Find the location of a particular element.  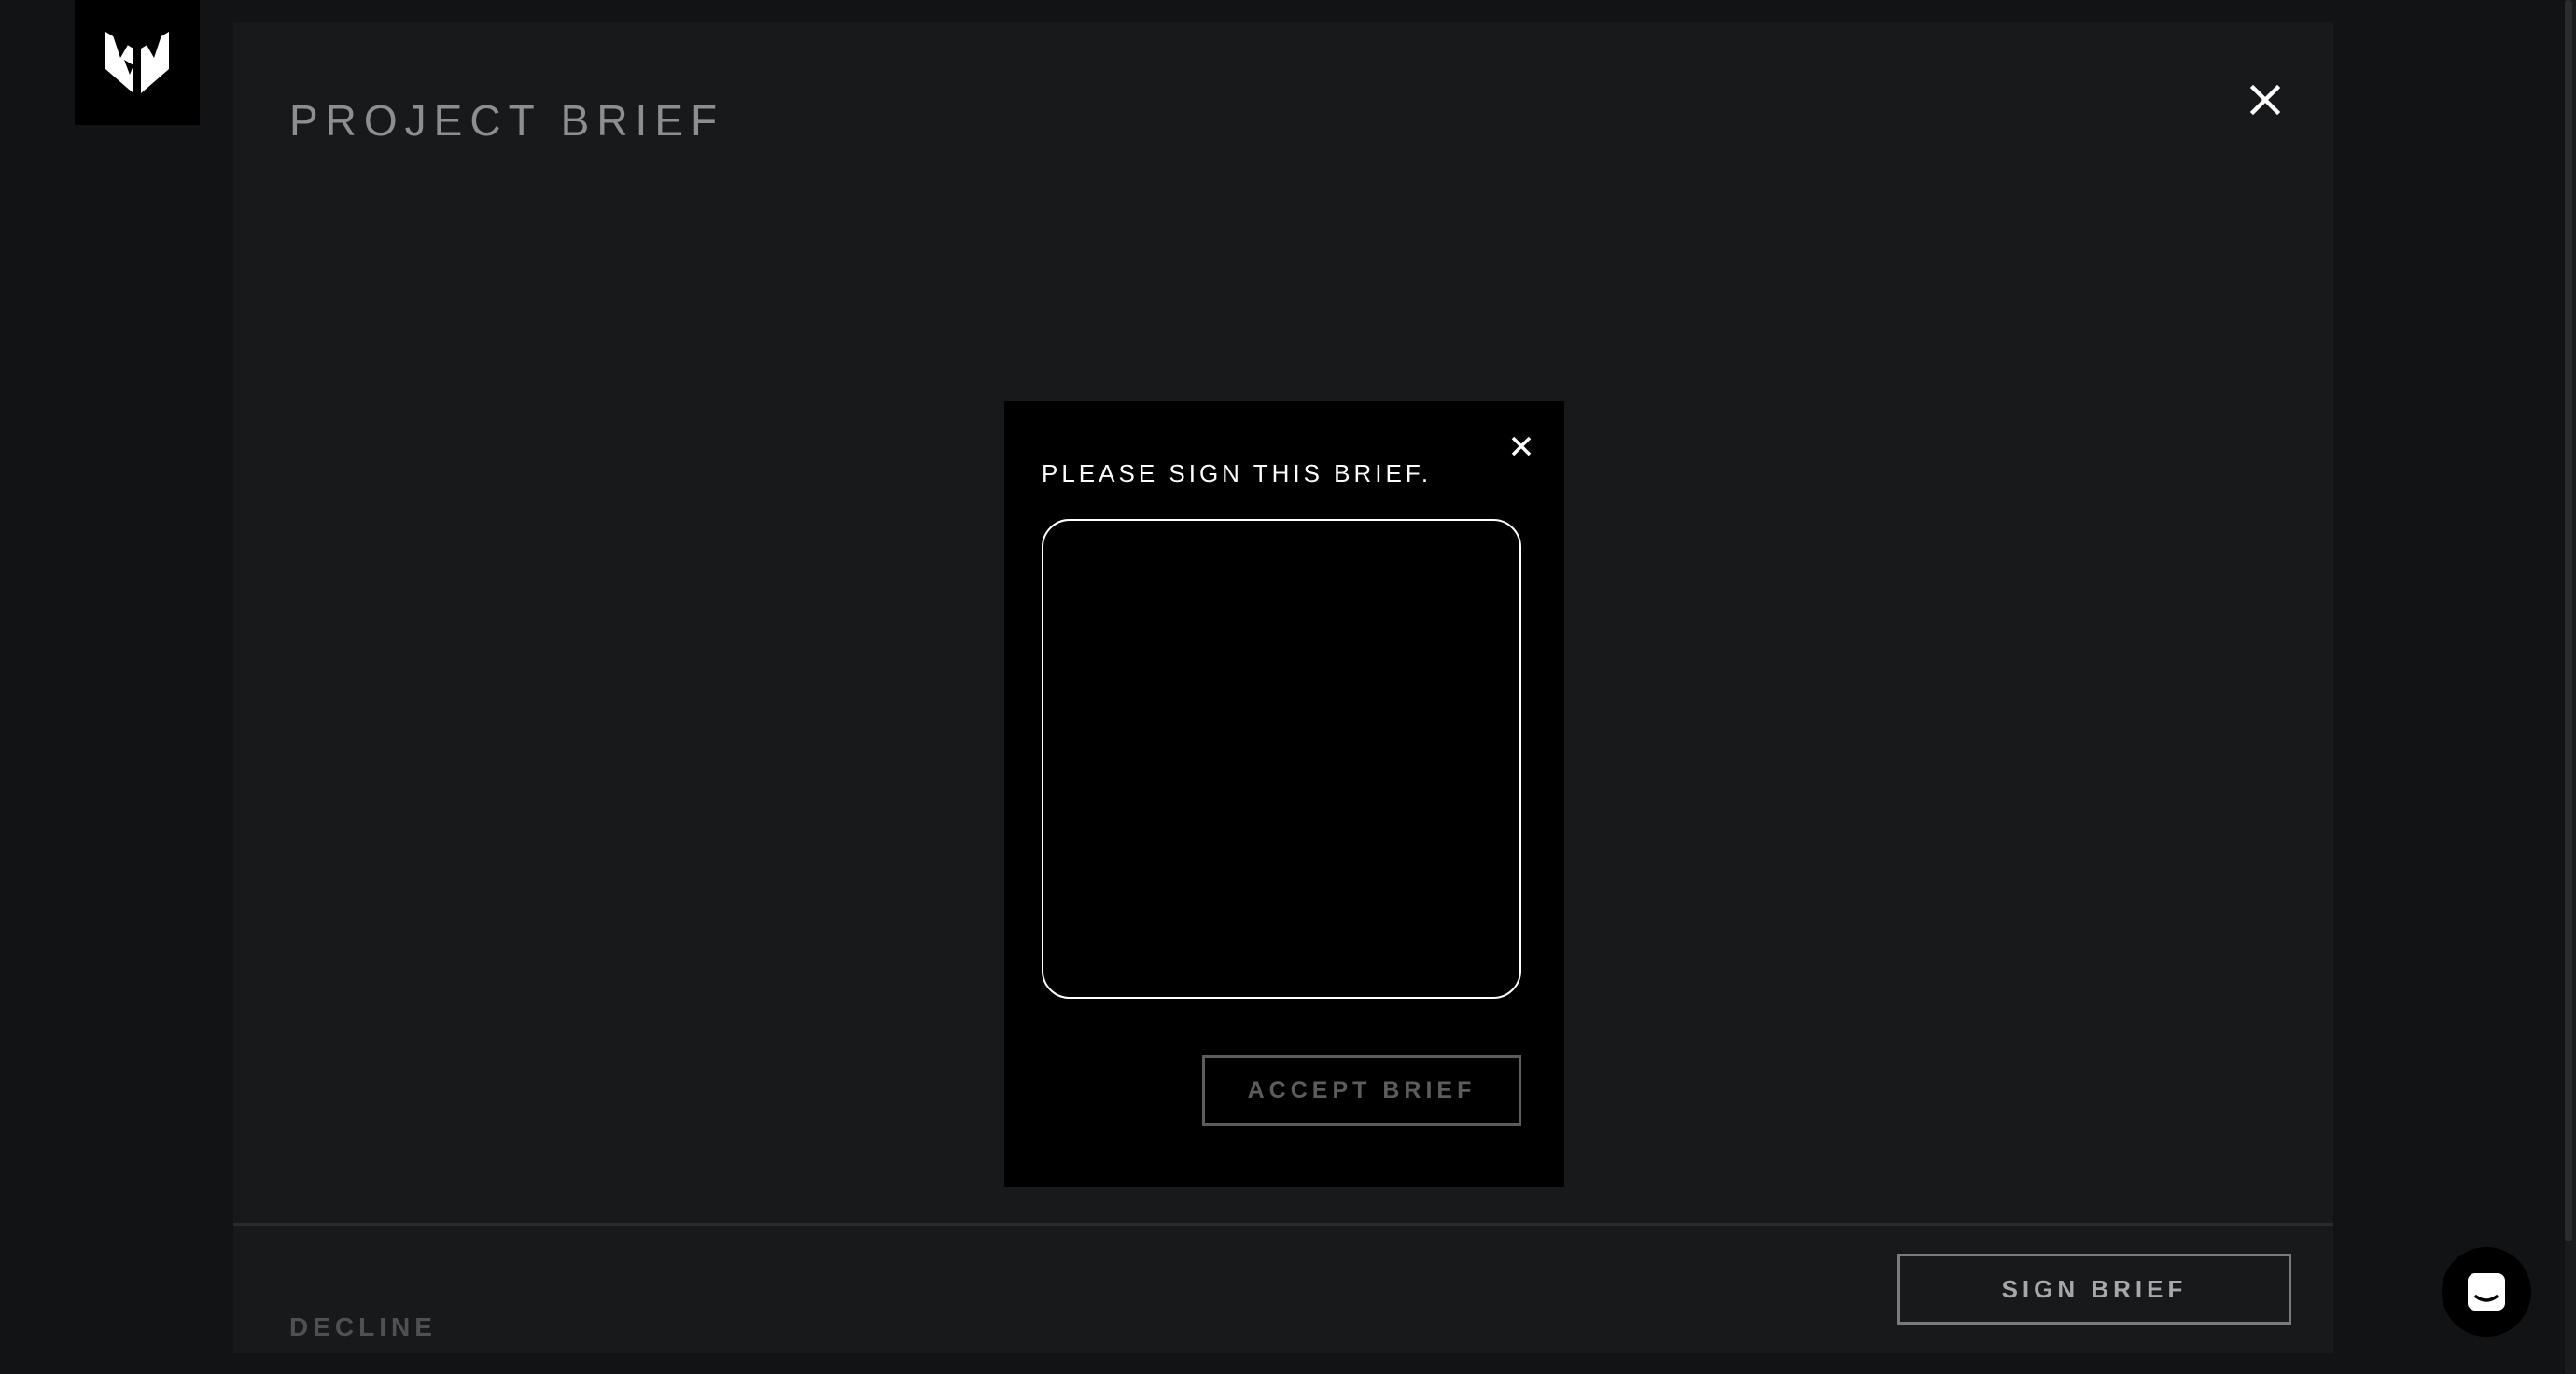

chat-icon is located at coordinates (2486, 1292).